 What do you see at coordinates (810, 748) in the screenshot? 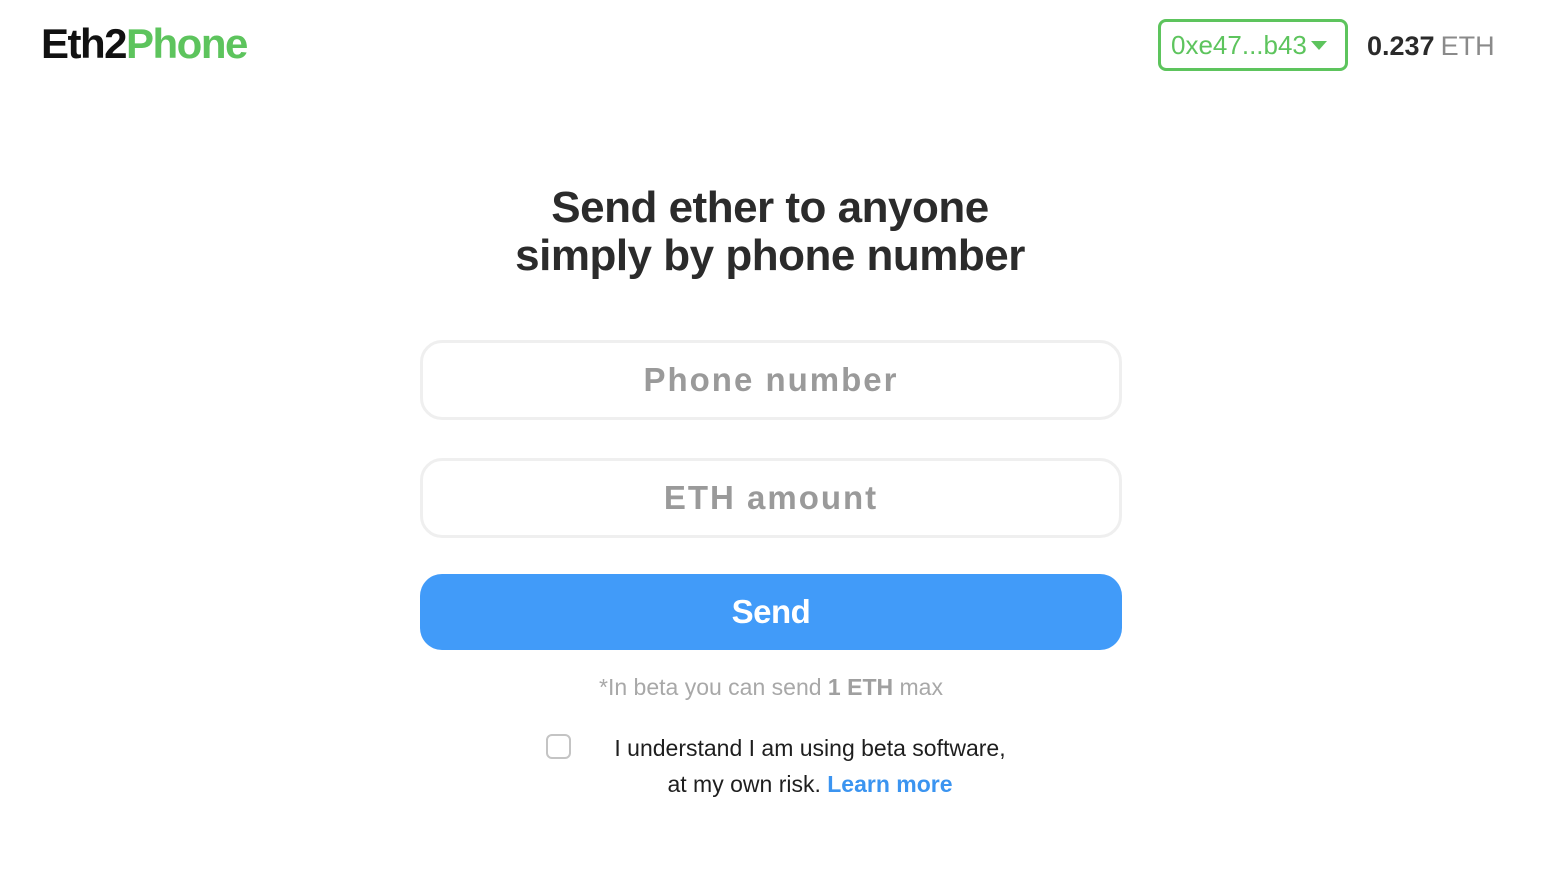
I see `consent-line-1: I understand I am using beta software,` at bounding box center [810, 748].